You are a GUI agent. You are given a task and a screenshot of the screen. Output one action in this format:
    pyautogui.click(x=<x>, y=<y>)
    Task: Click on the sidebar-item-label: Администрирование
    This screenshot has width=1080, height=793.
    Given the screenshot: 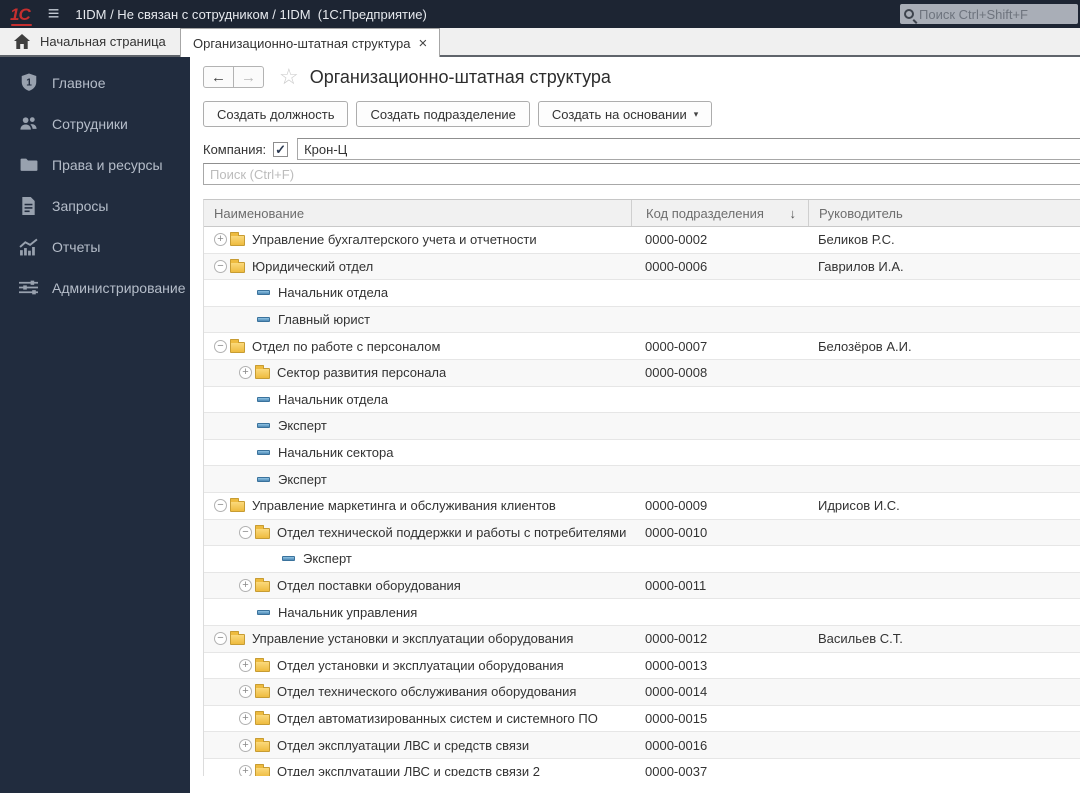 What is the action you would take?
    pyautogui.click(x=119, y=287)
    